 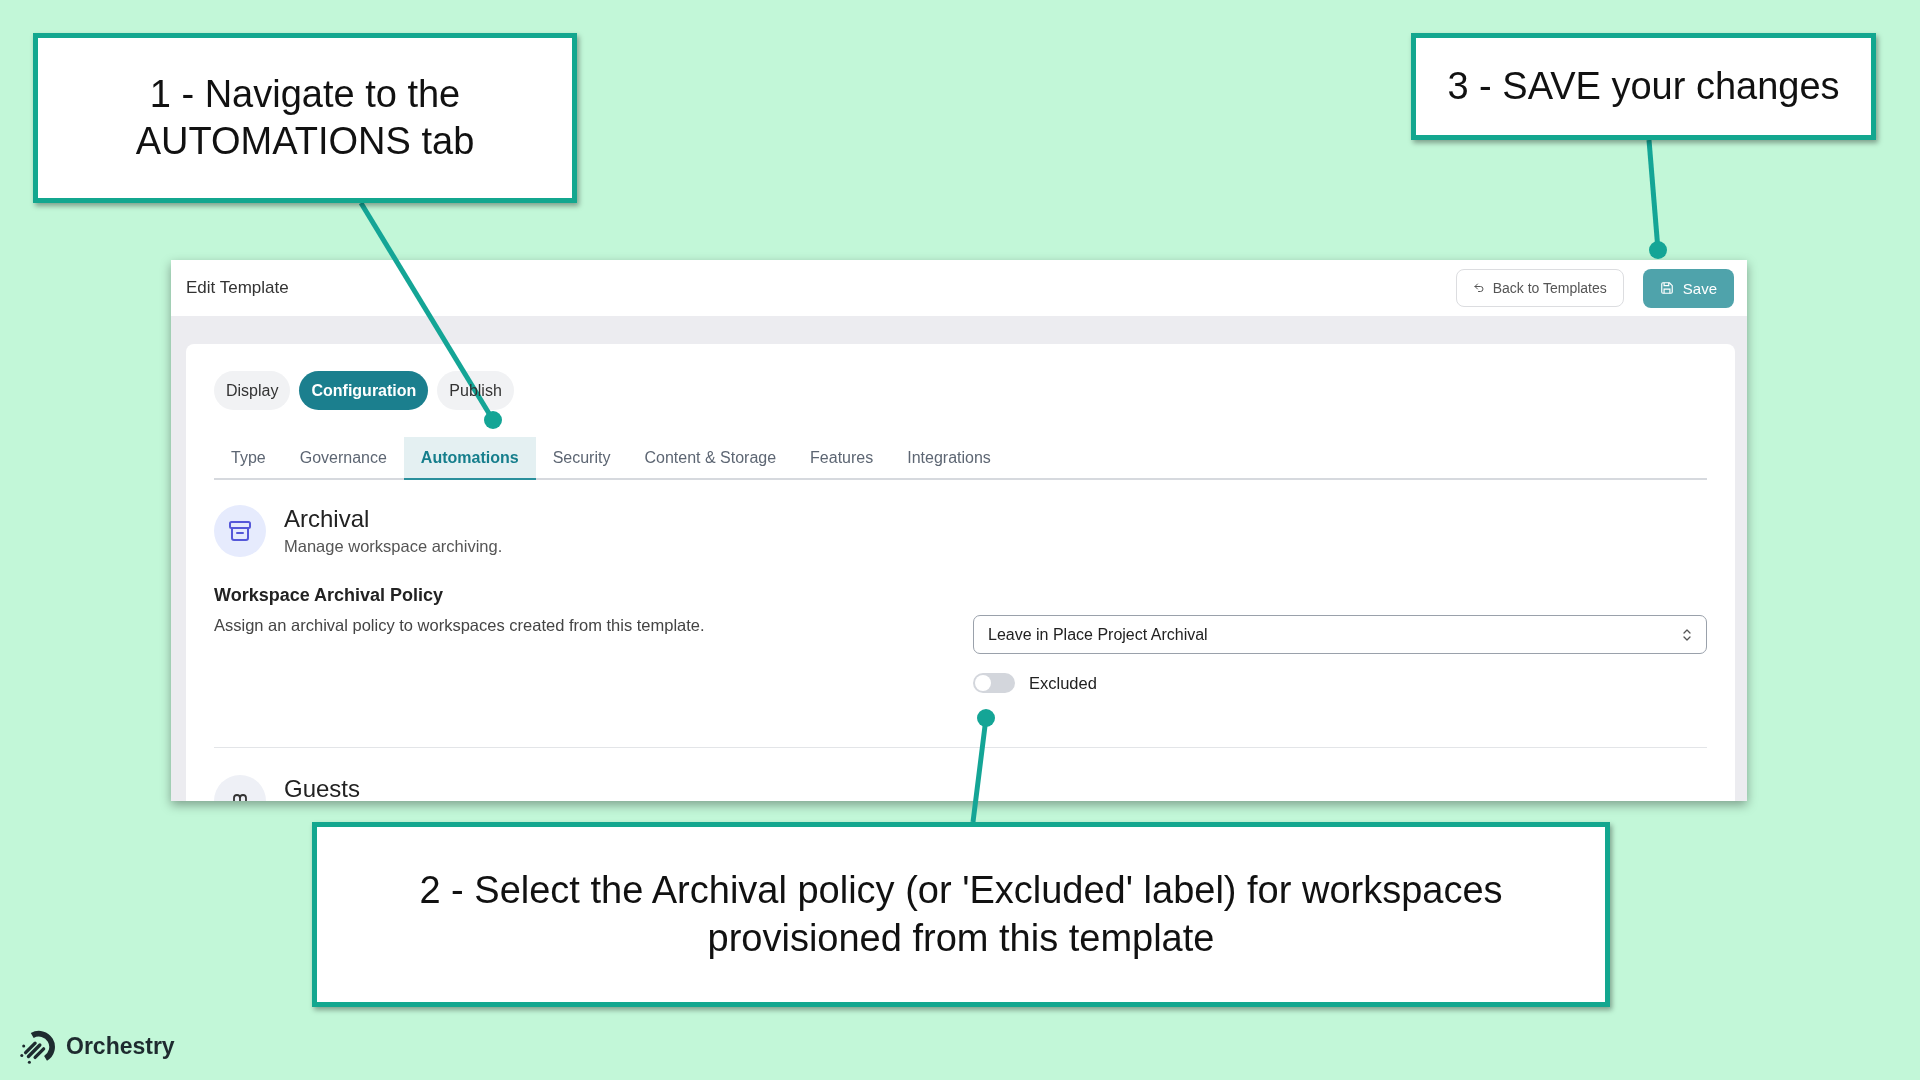 What do you see at coordinates (343, 458) in the screenshot?
I see `section-tab: Governance` at bounding box center [343, 458].